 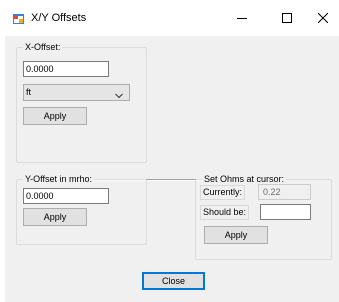 I want to click on y-offset-group: Y-Offset in mrho: 0.0000 Apply, so click(x=81, y=209).